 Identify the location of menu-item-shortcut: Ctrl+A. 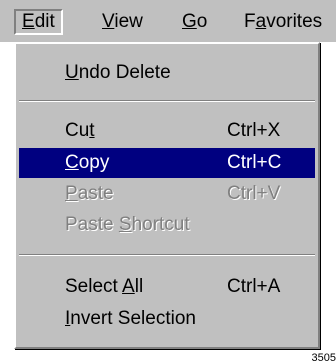
(254, 286).